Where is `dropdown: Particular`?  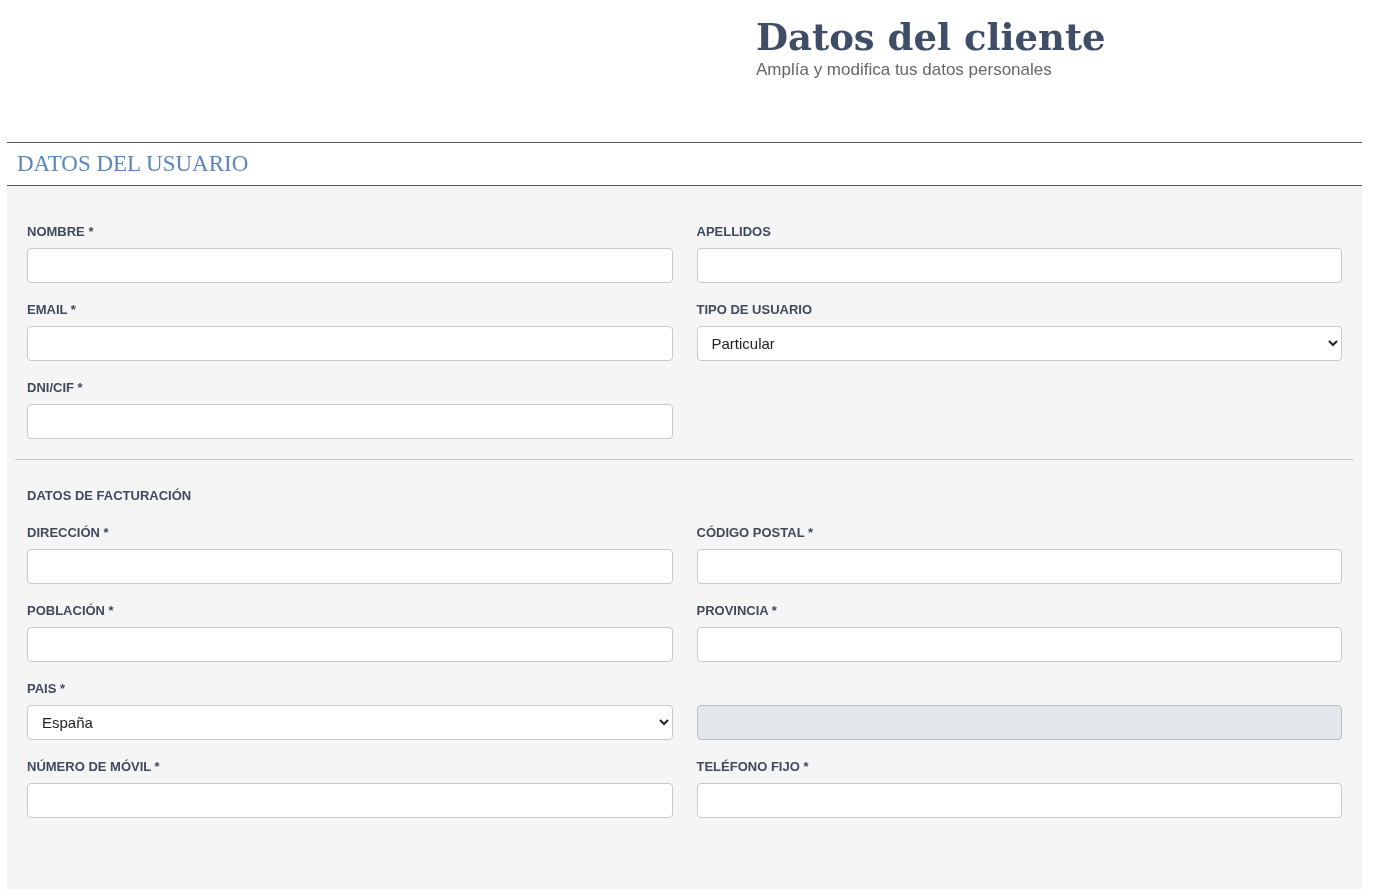
dropdown: Particular is located at coordinates (1019, 343).